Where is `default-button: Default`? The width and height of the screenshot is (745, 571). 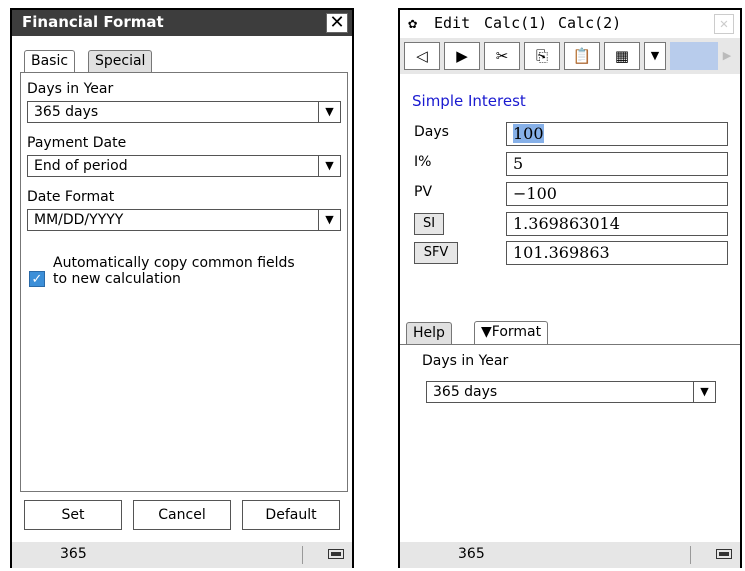
default-button: Default is located at coordinates (291, 515).